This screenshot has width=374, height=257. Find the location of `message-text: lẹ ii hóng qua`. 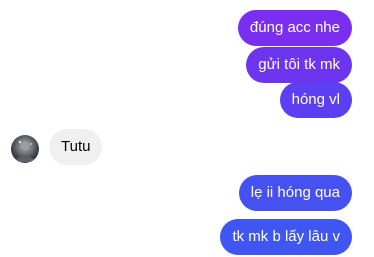

message-text: lẹ ii hóng qua is located at coordinates (295, 192).